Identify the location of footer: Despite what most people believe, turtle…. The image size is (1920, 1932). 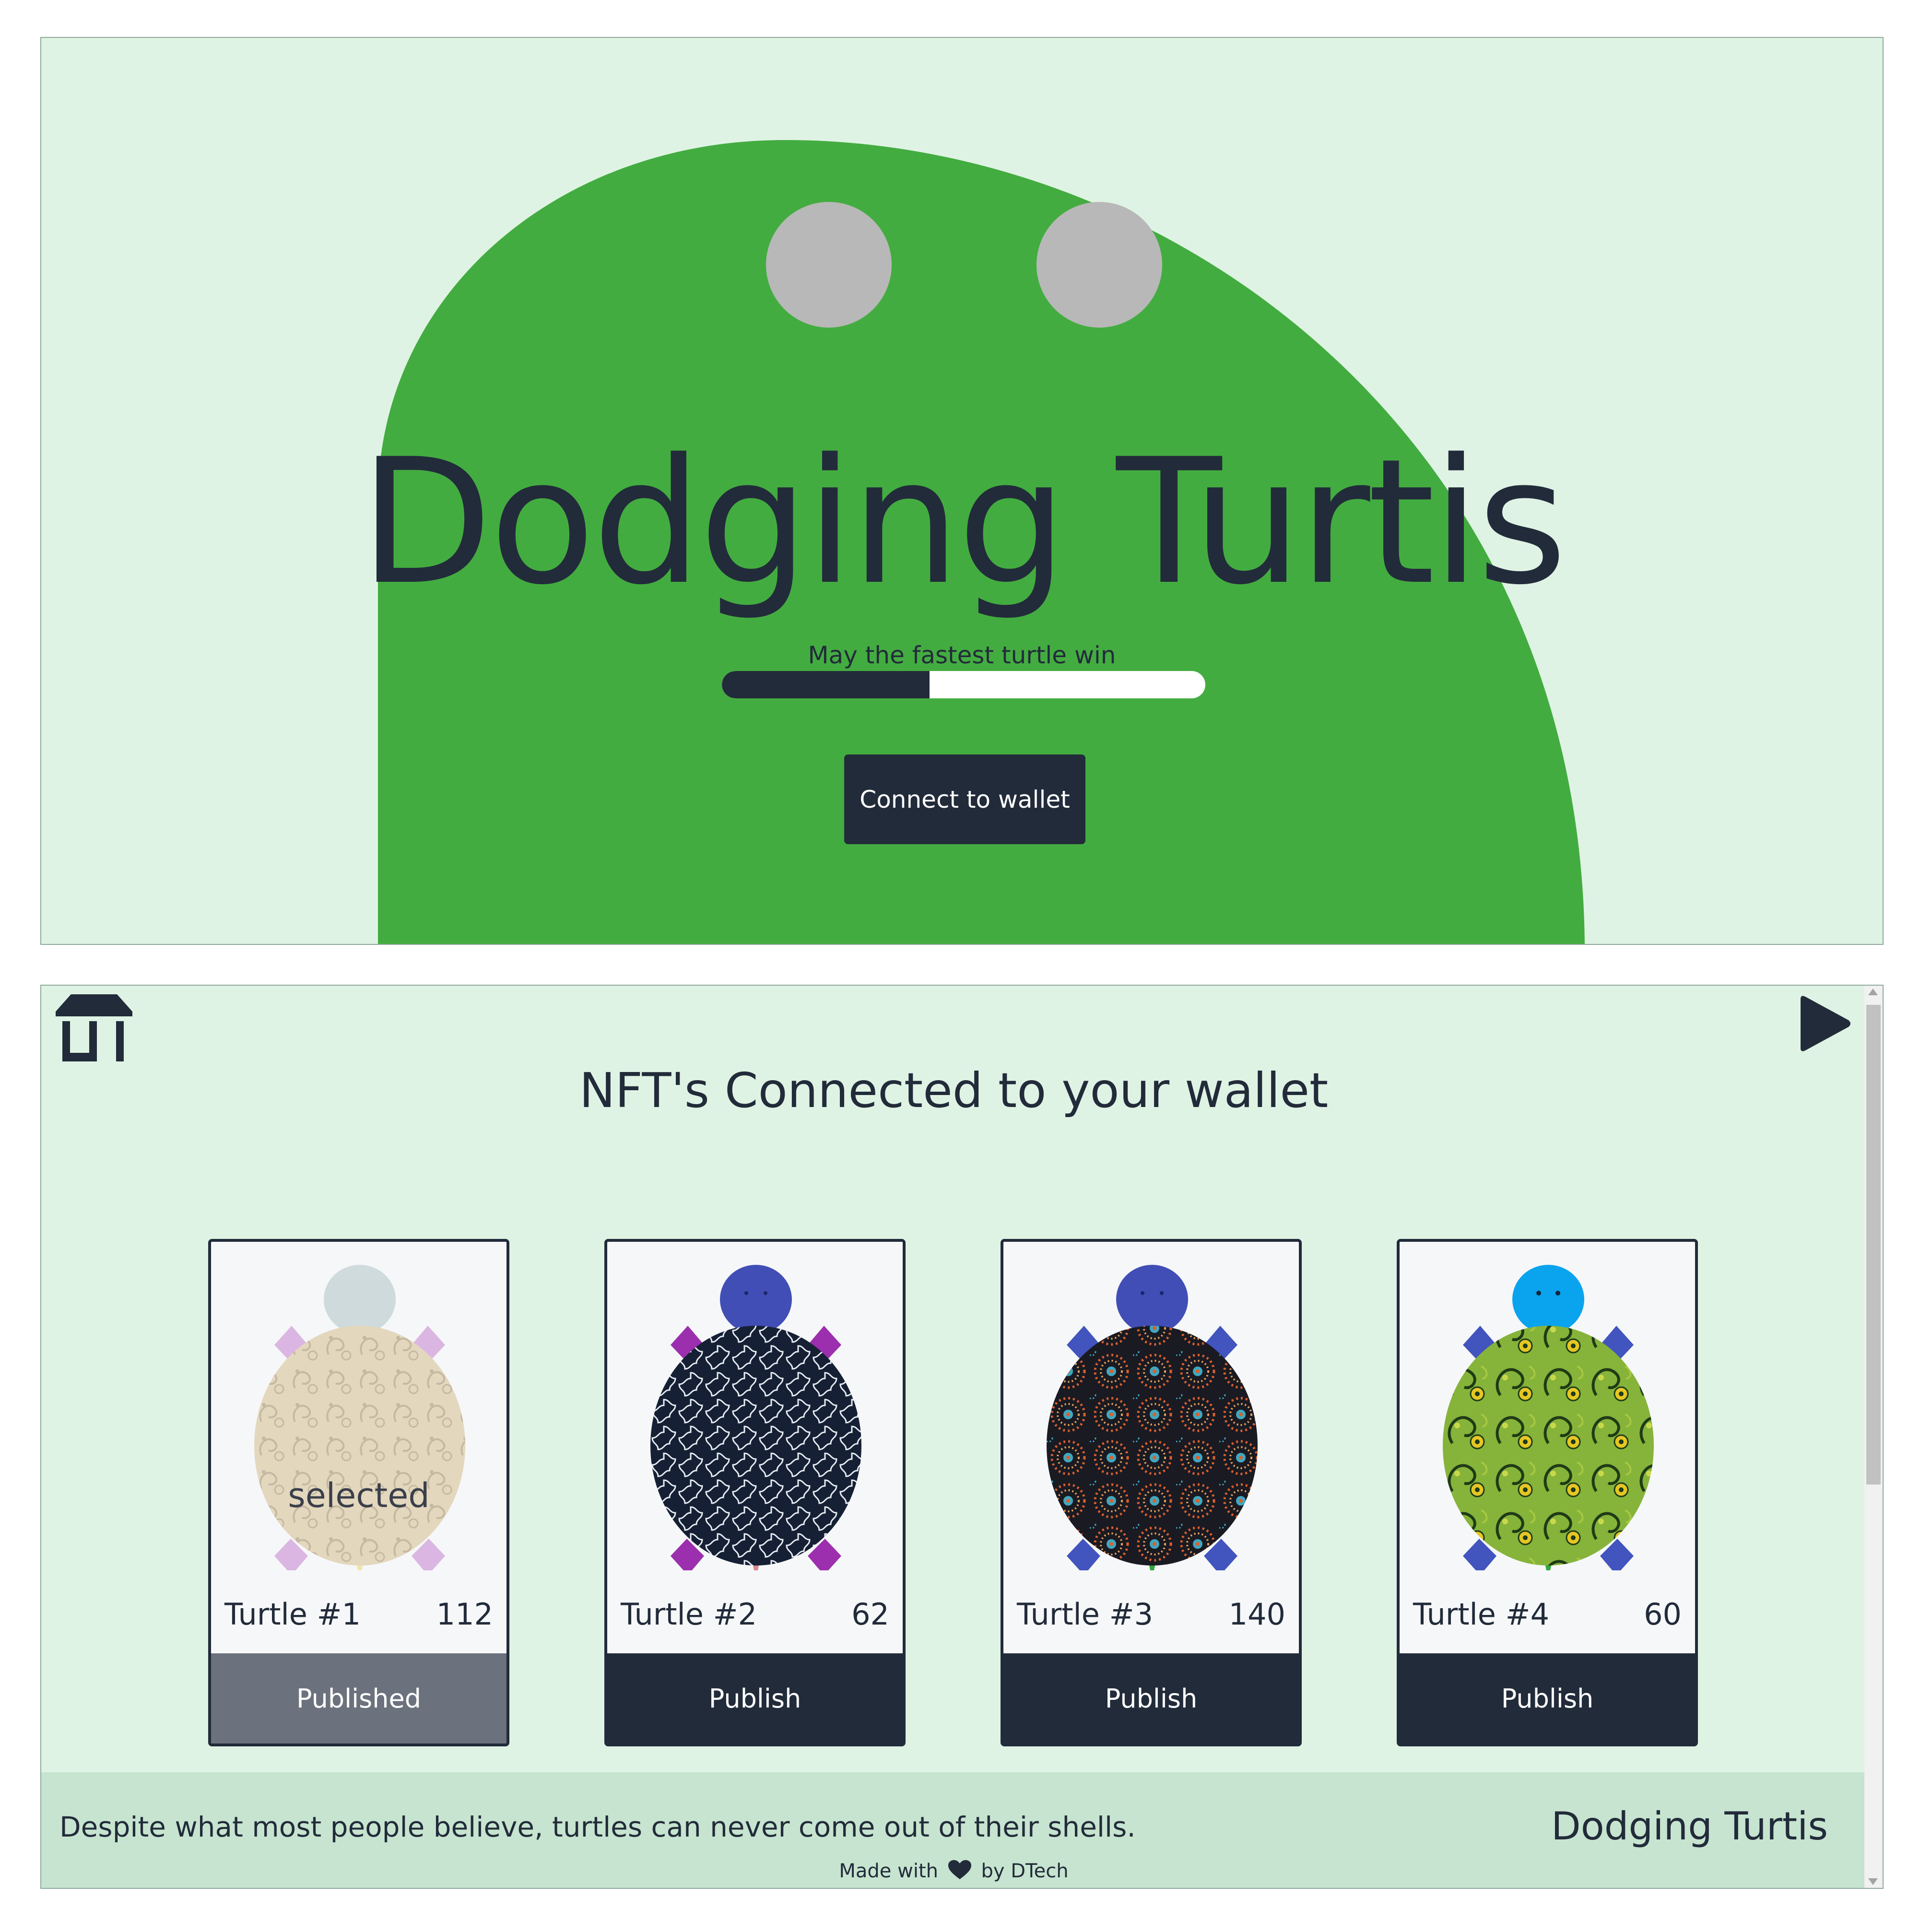
(953, 1830).